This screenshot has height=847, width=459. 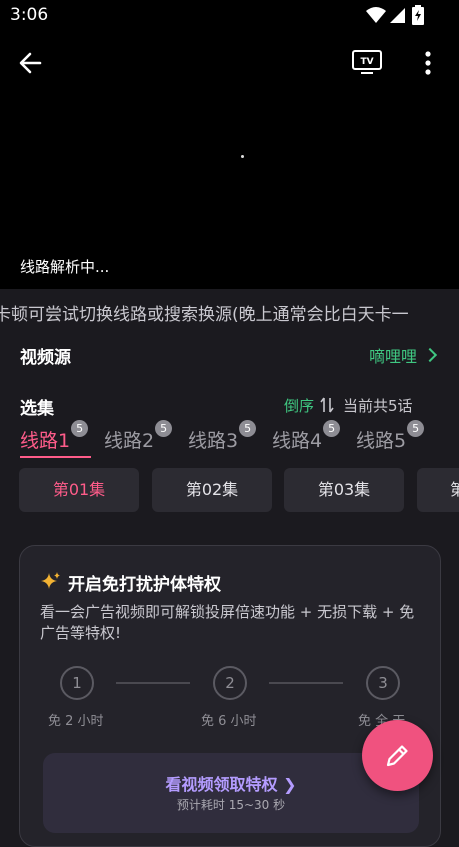 What do you see at coordinates (229, 721) in the screenshot?
I see `step-2-label: 免 6 小时` at bounding box center [229, 721].